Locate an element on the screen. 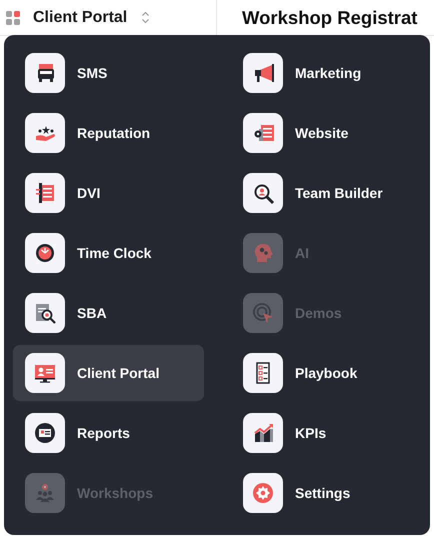  menu-item: Playbook is located at coordinates (326, 373).